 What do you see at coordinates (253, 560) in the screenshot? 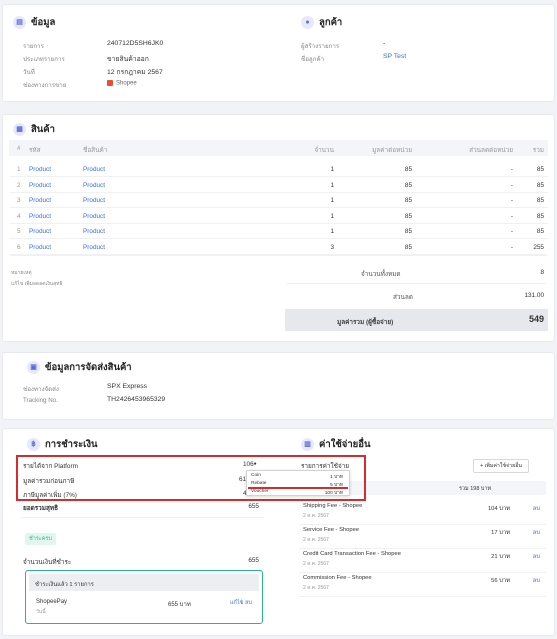
I see `paid-value: 655` at bounding box center [253, 560].